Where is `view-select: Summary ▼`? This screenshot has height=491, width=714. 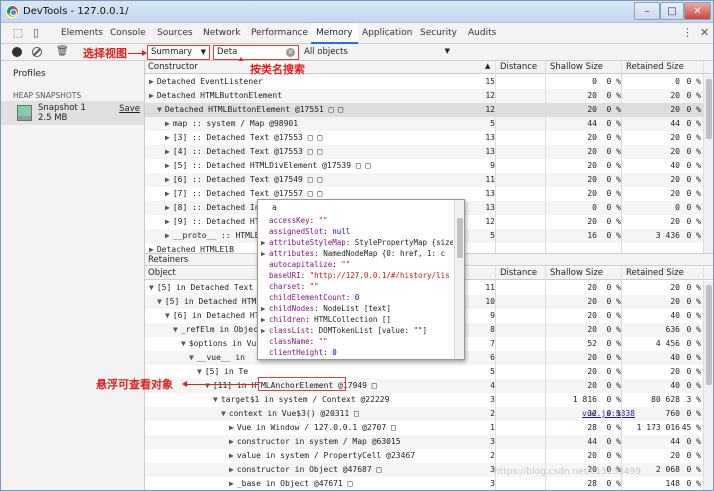
view-select: Summary ▼ is located at coordinates (178, 52).